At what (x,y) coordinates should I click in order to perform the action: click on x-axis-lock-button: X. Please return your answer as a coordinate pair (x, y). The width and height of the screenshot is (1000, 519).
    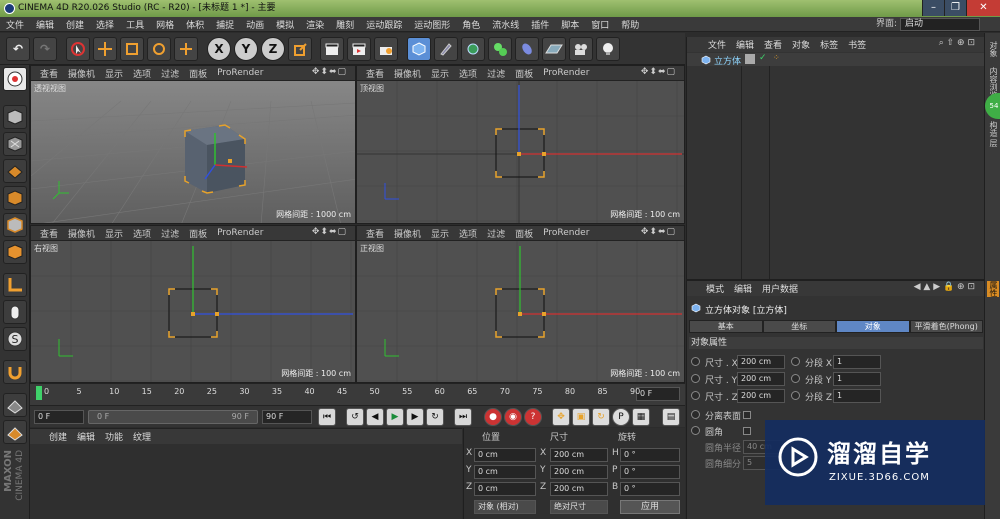
    Looking at the image, I should click on (219, 49).